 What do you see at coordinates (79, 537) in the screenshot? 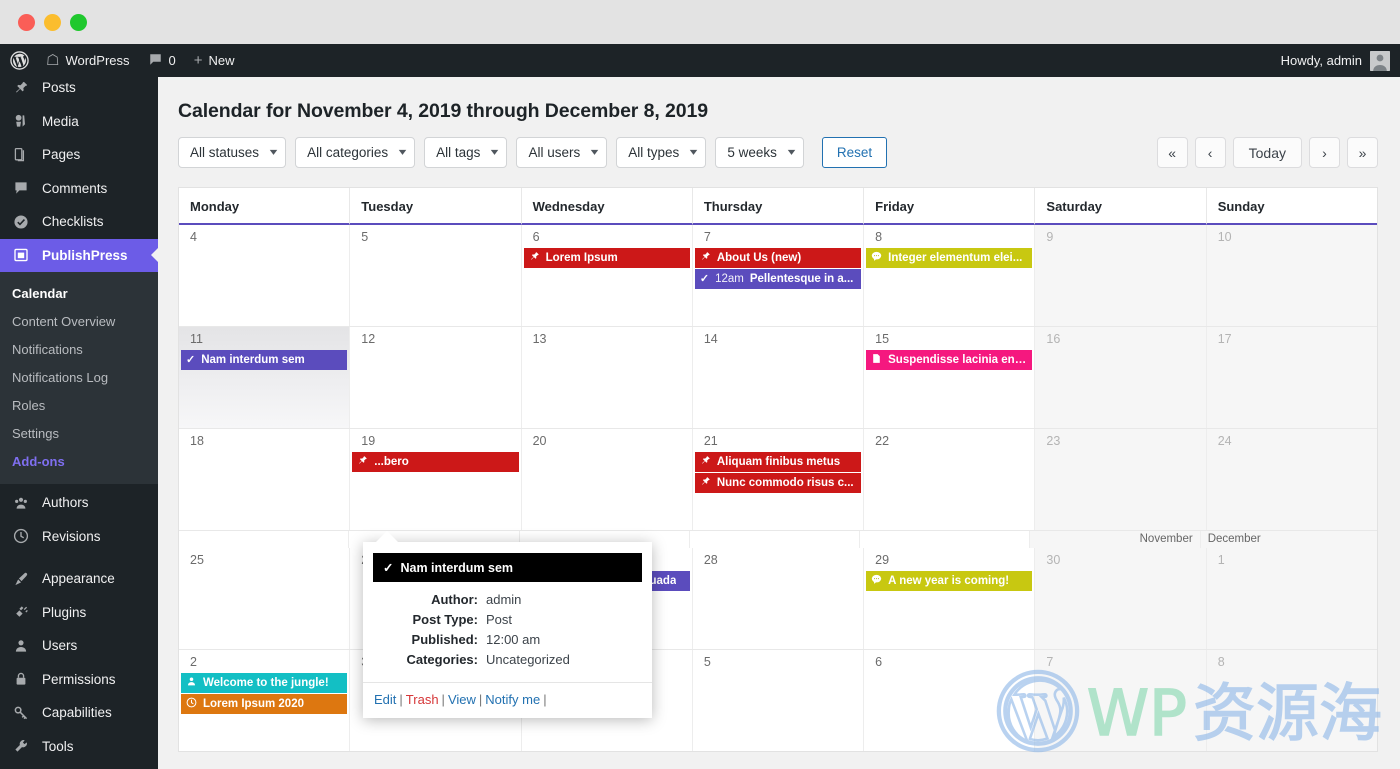
I see `sidebar-item-revisions: Revisions` at bounding box center [79, 537].